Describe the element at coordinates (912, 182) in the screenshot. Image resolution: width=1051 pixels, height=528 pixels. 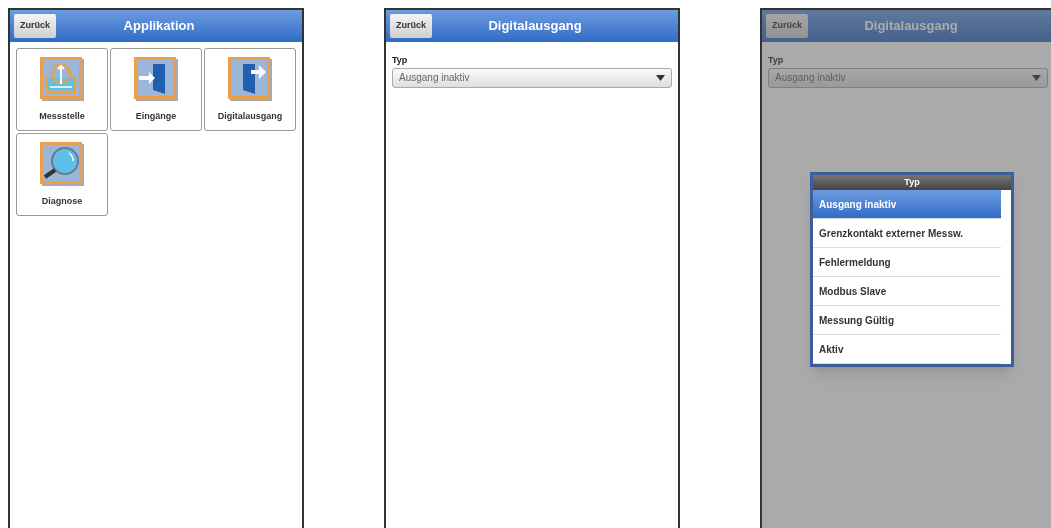
I see `picker-title: Typ` at that location.